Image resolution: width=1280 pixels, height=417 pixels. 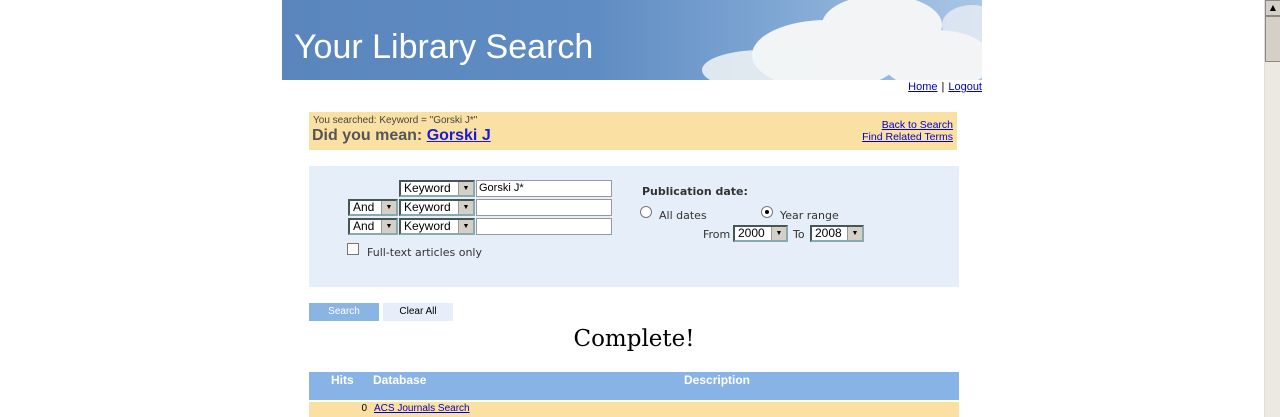 I want to click on operator-select-3-value: And, so click(x=364, y=226).